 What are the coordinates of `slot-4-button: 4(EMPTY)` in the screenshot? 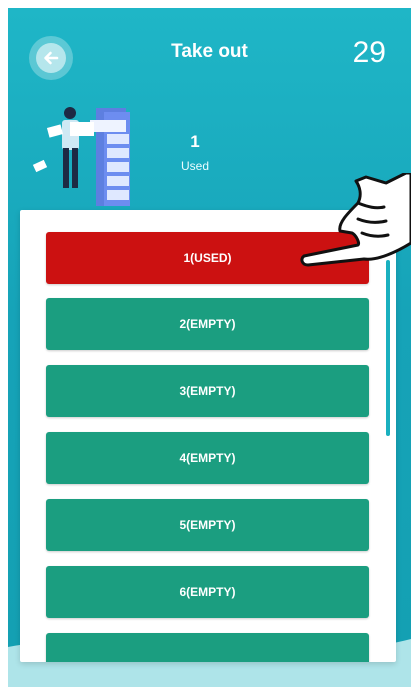 It's located at (207, 458).